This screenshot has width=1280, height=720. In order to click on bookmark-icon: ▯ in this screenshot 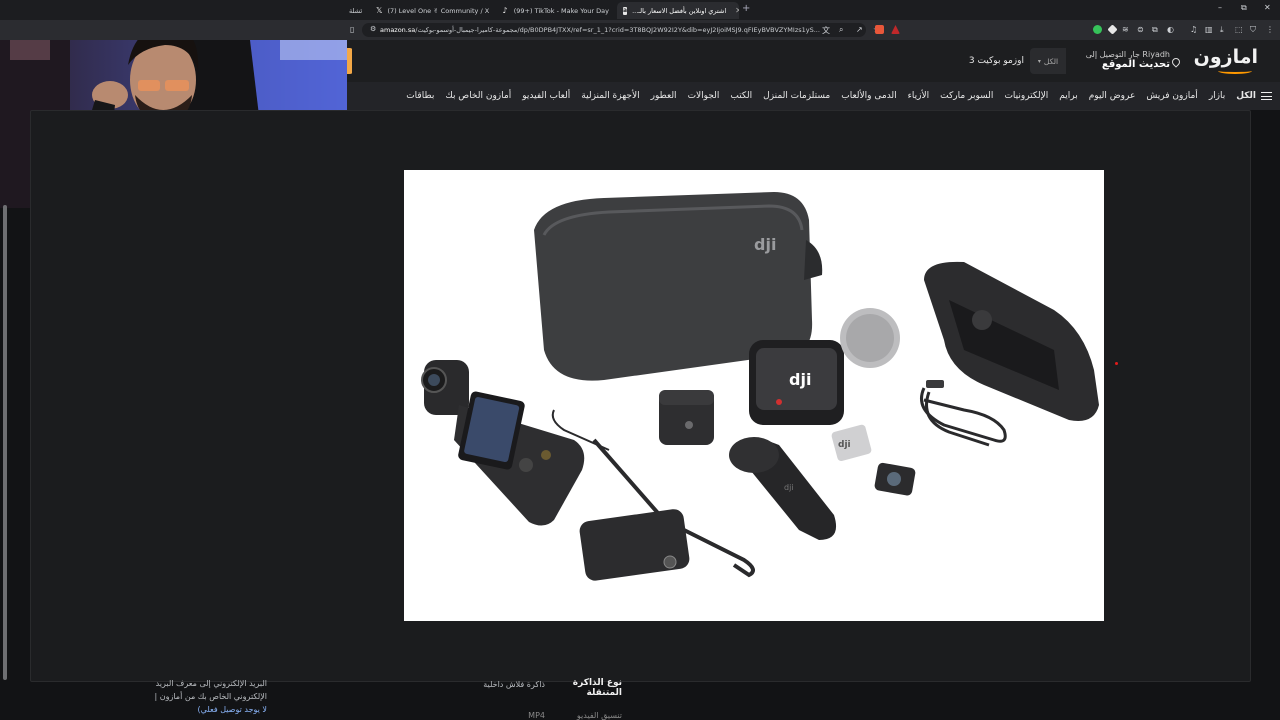, I will do `click(352, 29)`.